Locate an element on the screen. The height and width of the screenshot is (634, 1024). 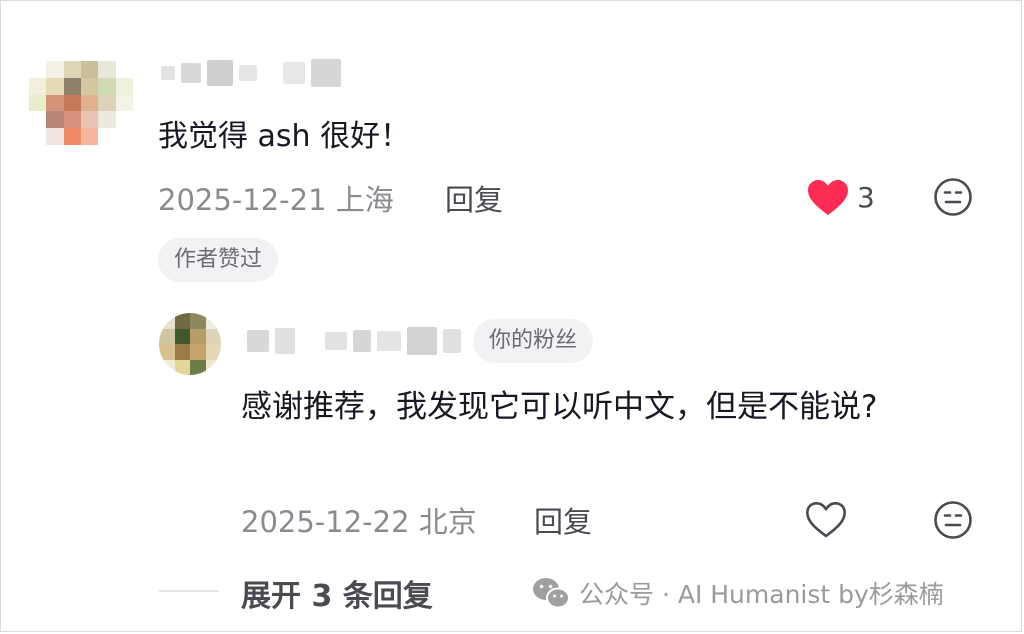
fan-badge: 你的粉丝 is located at coordinates (533, 341).